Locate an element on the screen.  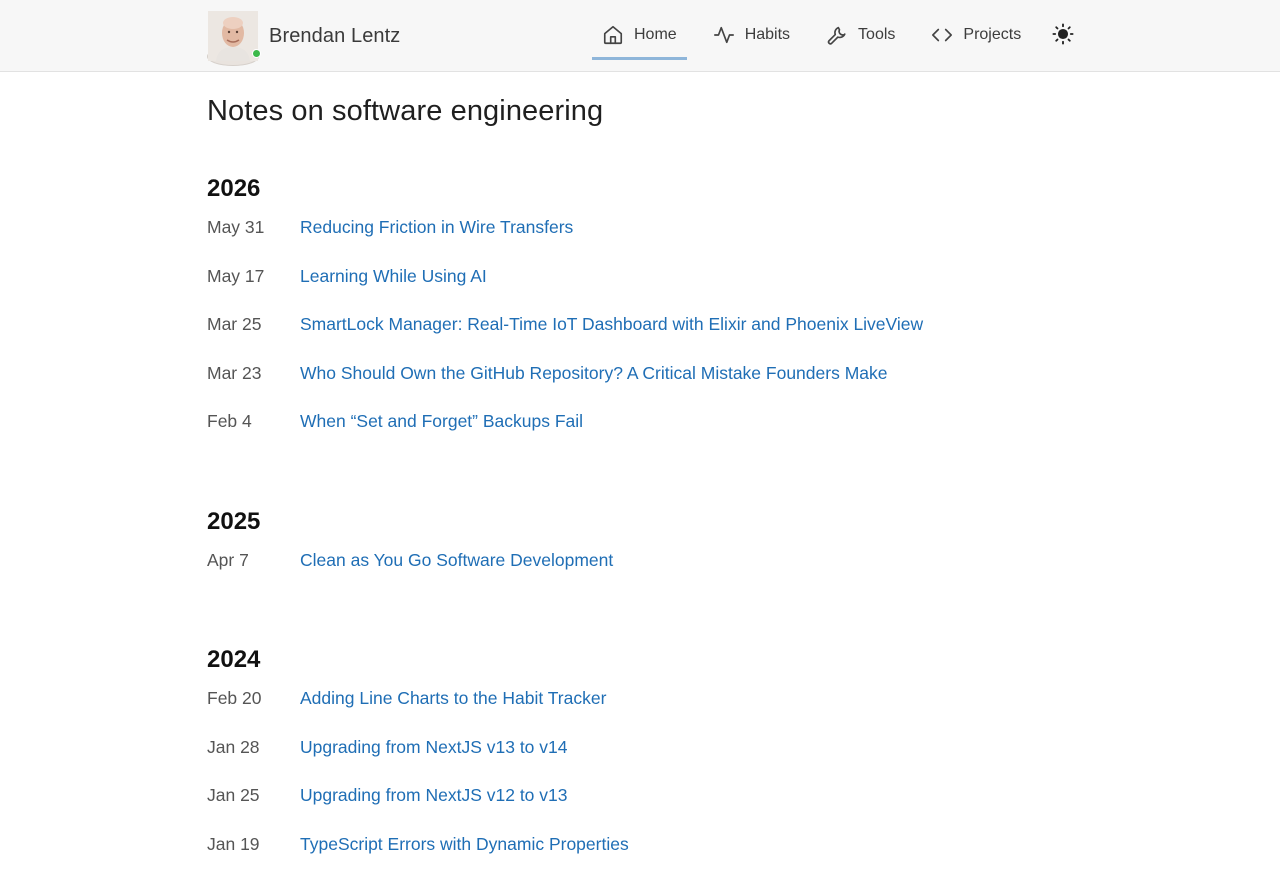
theme-toggle-button is located at coordinates (1063, 34).